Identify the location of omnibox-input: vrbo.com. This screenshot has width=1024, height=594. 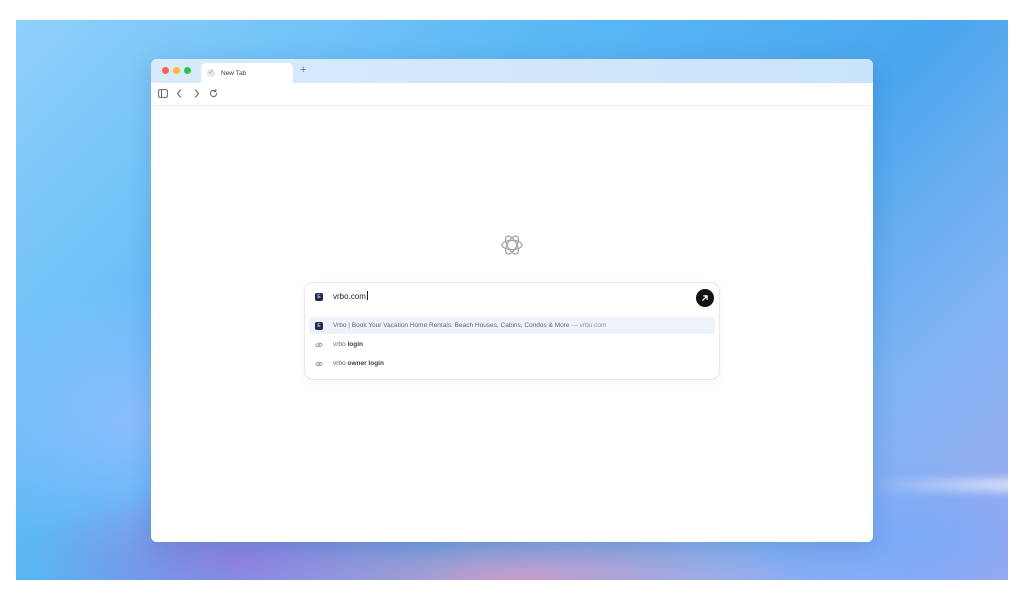
(350, 296).